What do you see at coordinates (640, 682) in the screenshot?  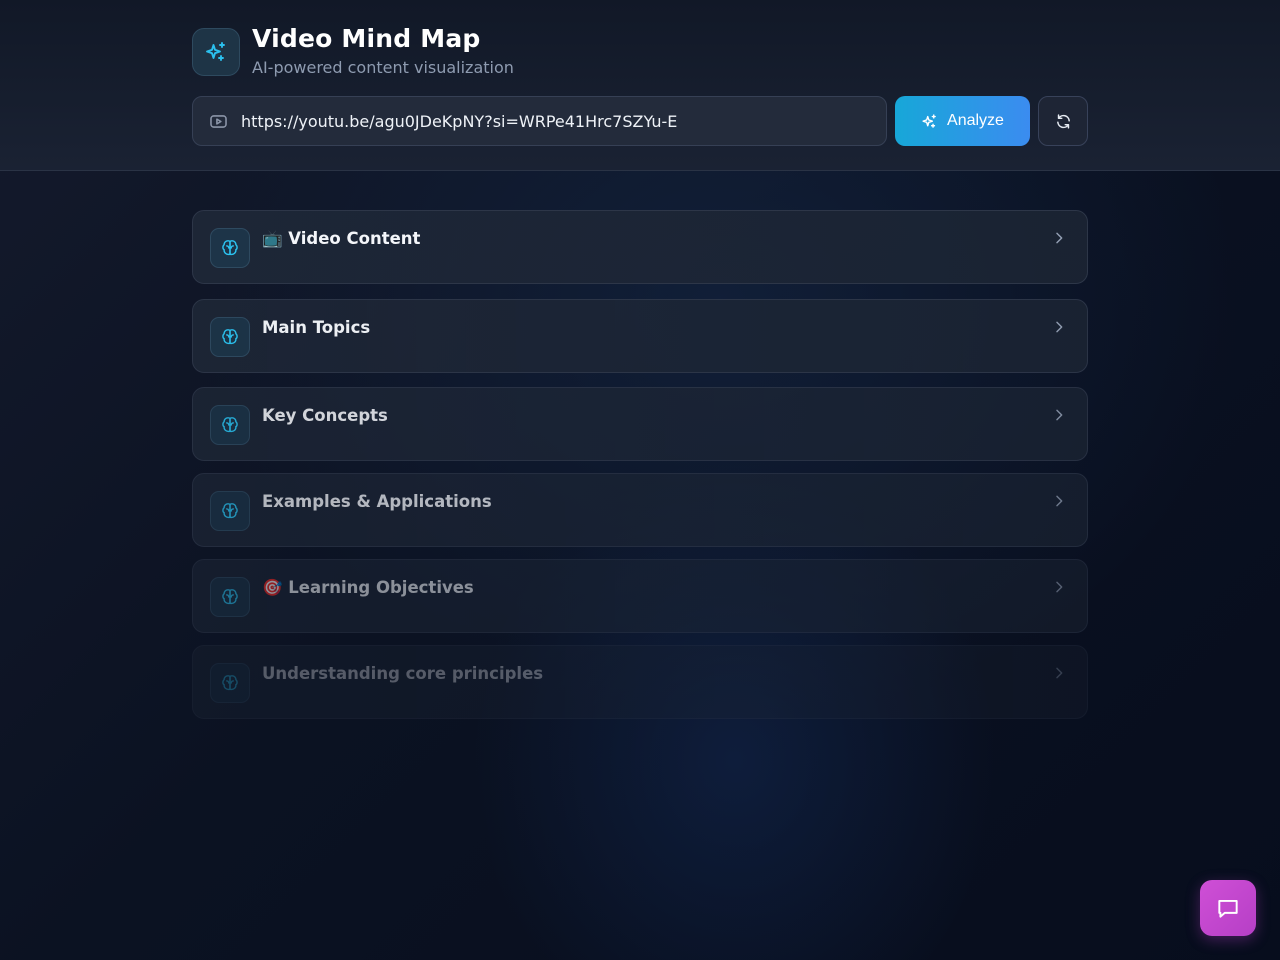 I see `mind-map-node: Understanding core principles` at bounding box center [640, 682].